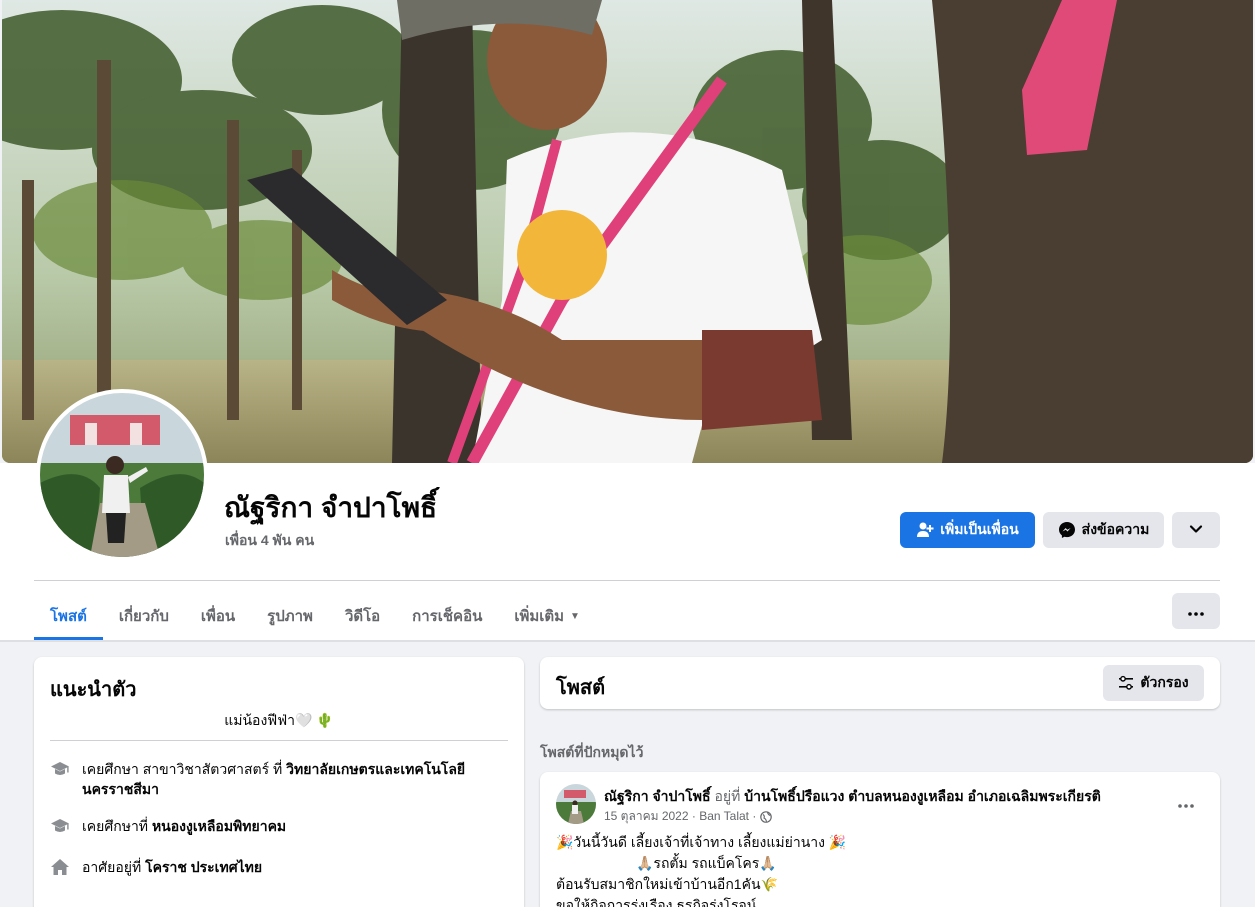 Image resolution: width=1255 pixels, height=907 pixels. I want to click on intro-item-lives-in-text: อาศัยอยู่ที่, so click(114, 867).